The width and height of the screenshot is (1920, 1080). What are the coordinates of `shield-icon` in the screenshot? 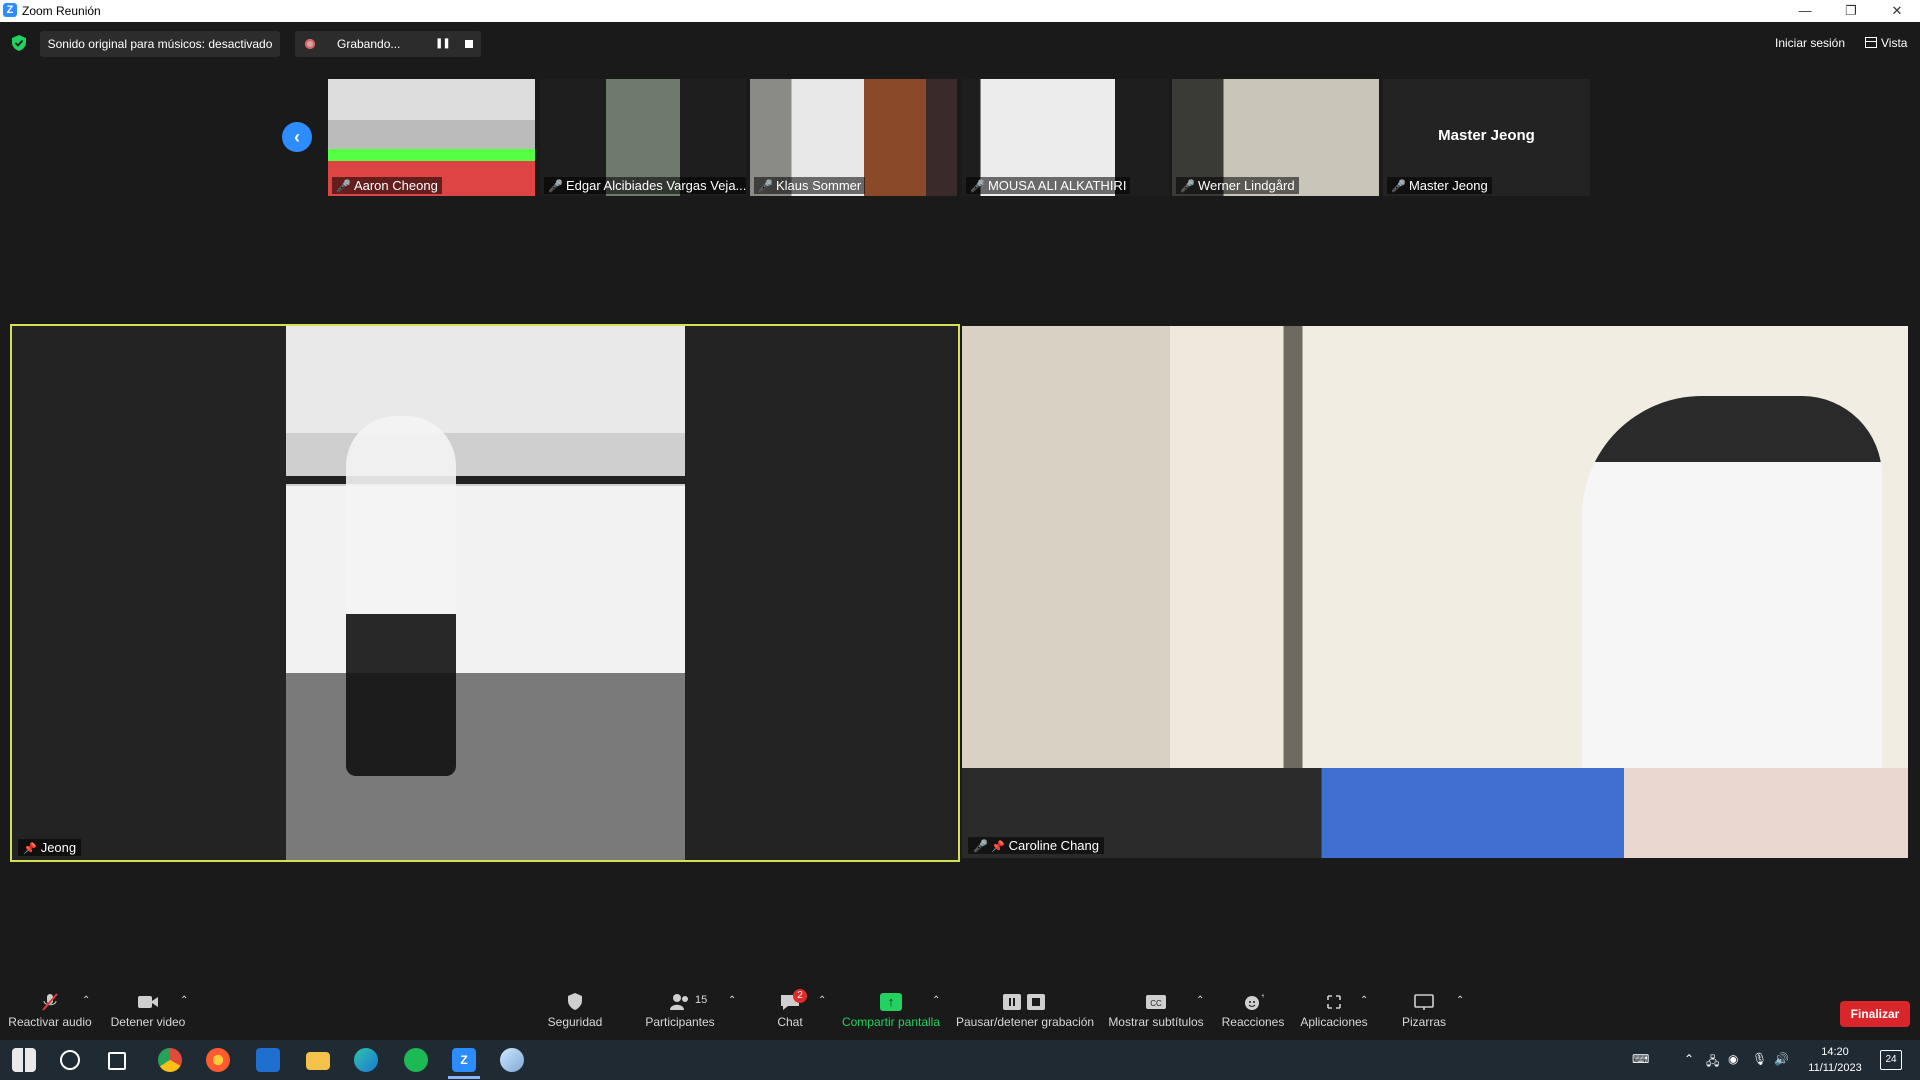 It's located at (575, 1001).